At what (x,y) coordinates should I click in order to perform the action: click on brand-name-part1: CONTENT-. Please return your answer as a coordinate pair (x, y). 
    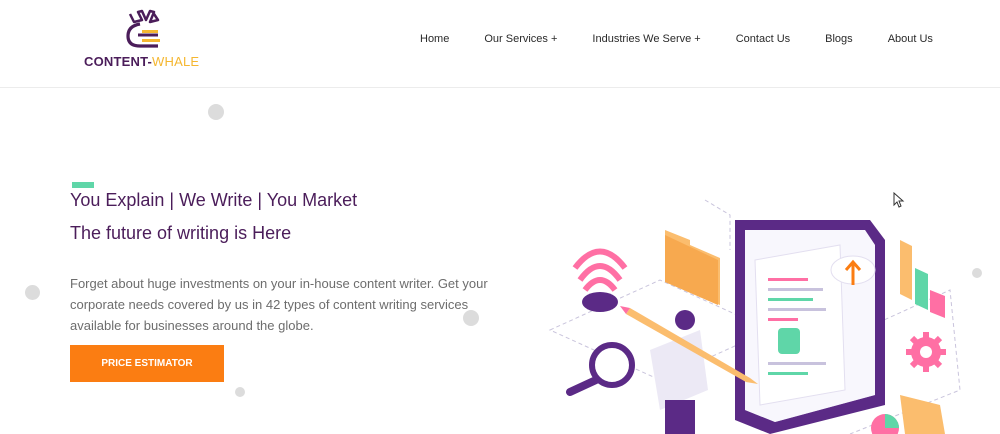
    Looking at the image, I should click on (118, 61).